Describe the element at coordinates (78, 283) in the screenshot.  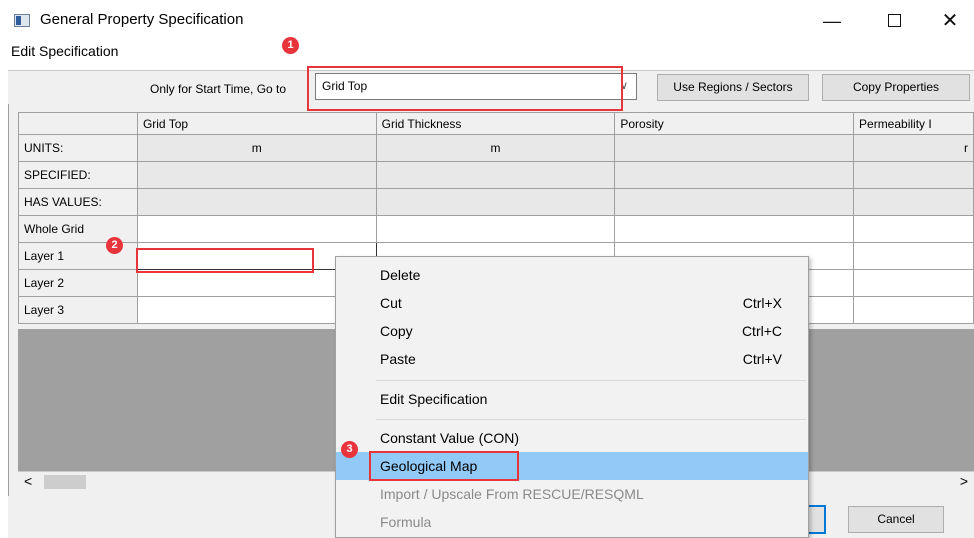
I see `row-label: Layer 2` at that location.